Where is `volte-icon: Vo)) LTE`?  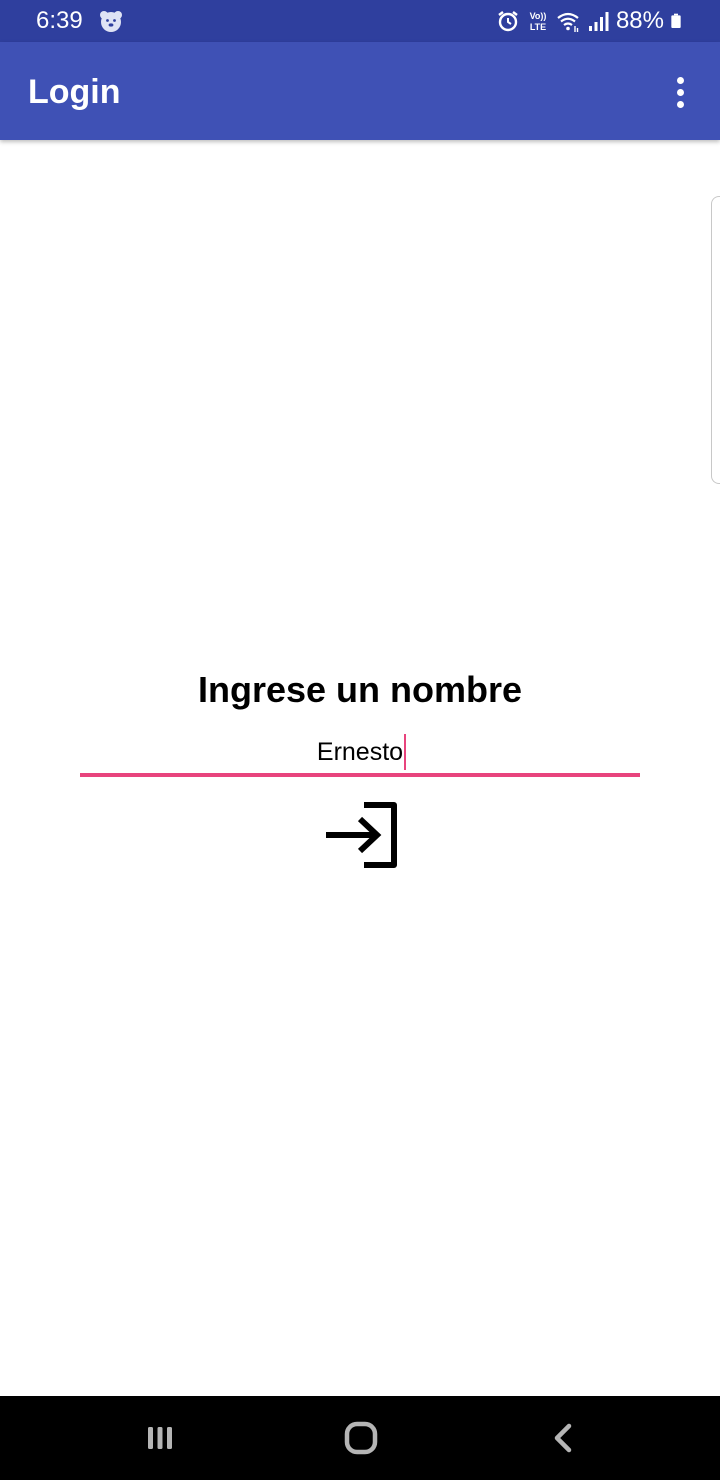
volte-icon: Vo)) LTE is located at coordinates (538, 21).